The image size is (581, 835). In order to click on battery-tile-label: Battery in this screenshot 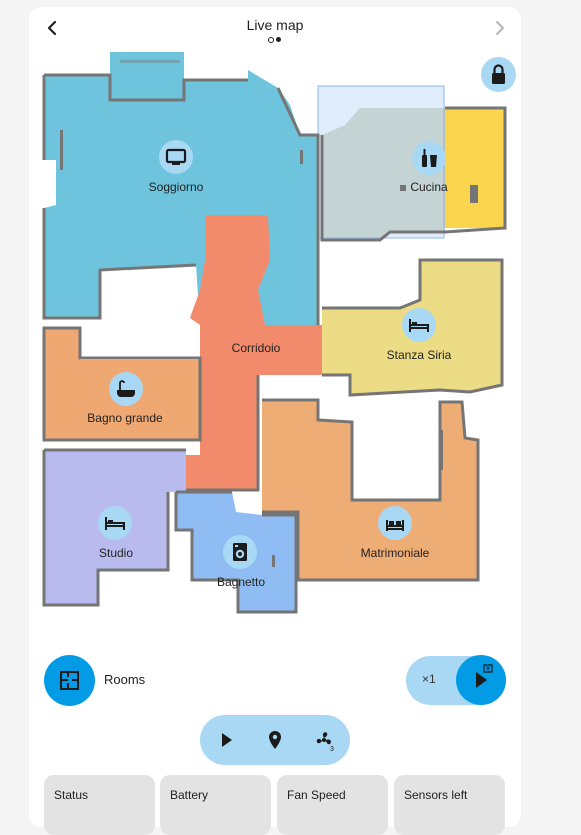, I will do `click(189, 795)`.